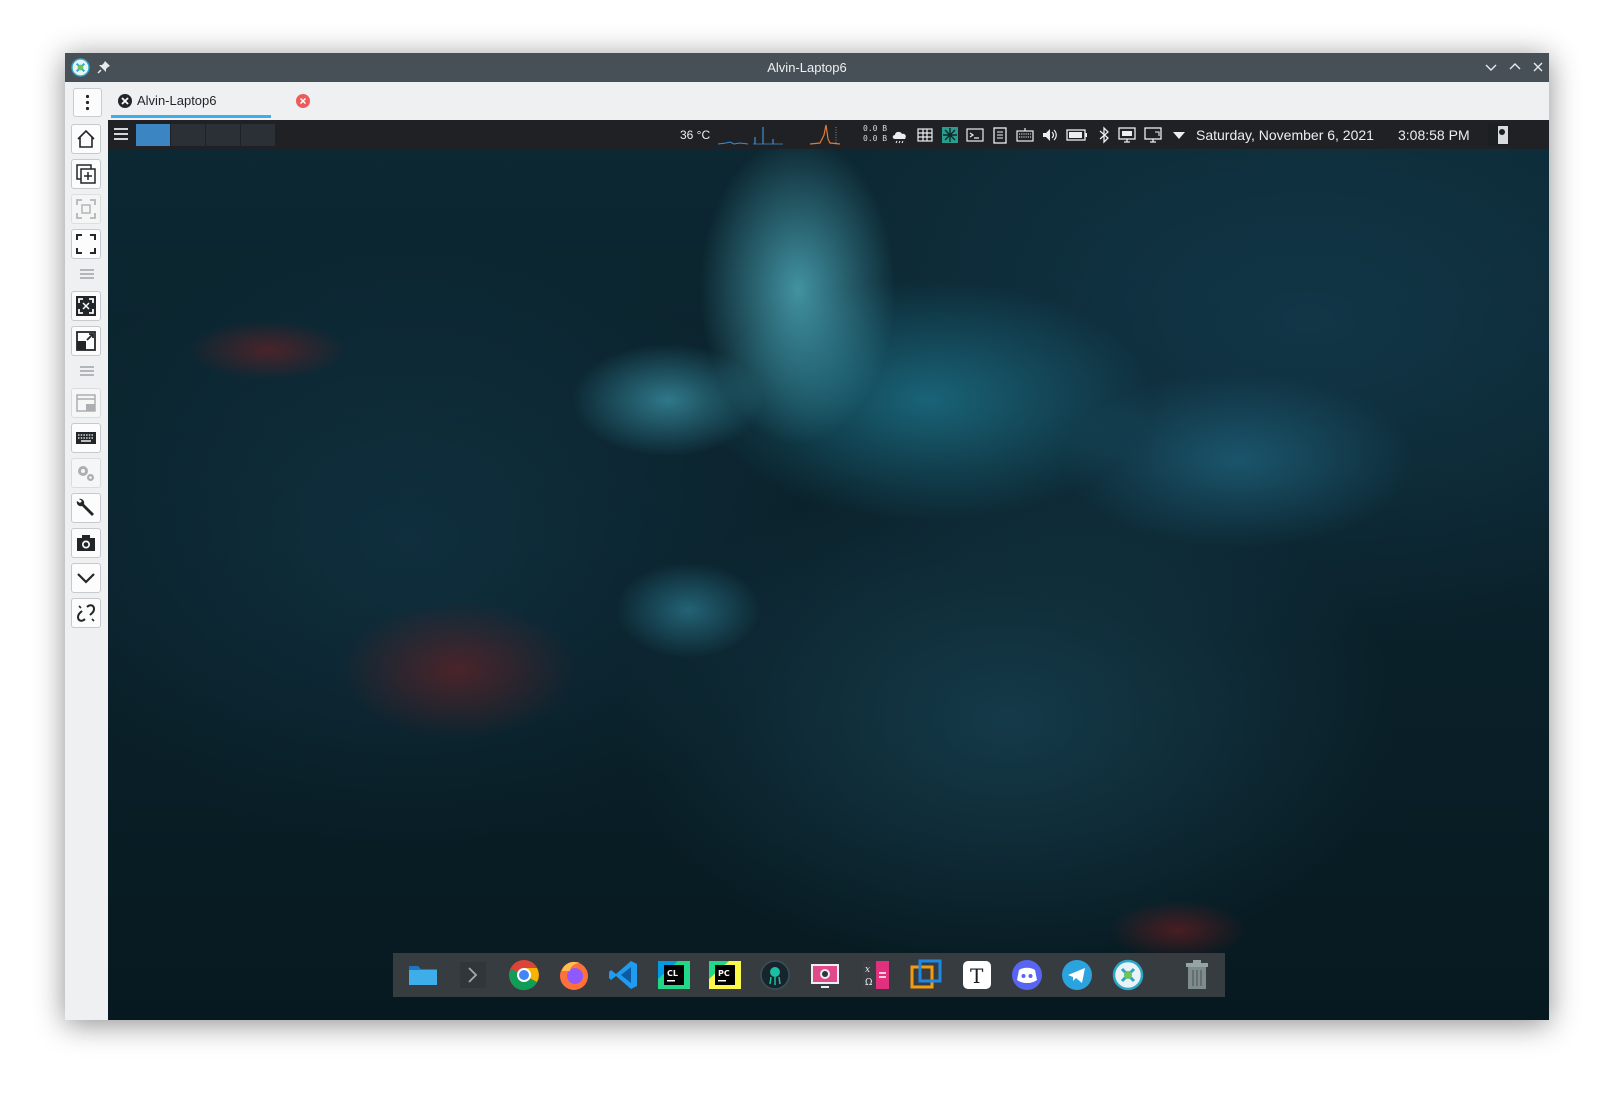  What do you see at coordinates (1000, 135) in the screenshot?
I see `clipboard-icon` at bounding box center [1000, 135].